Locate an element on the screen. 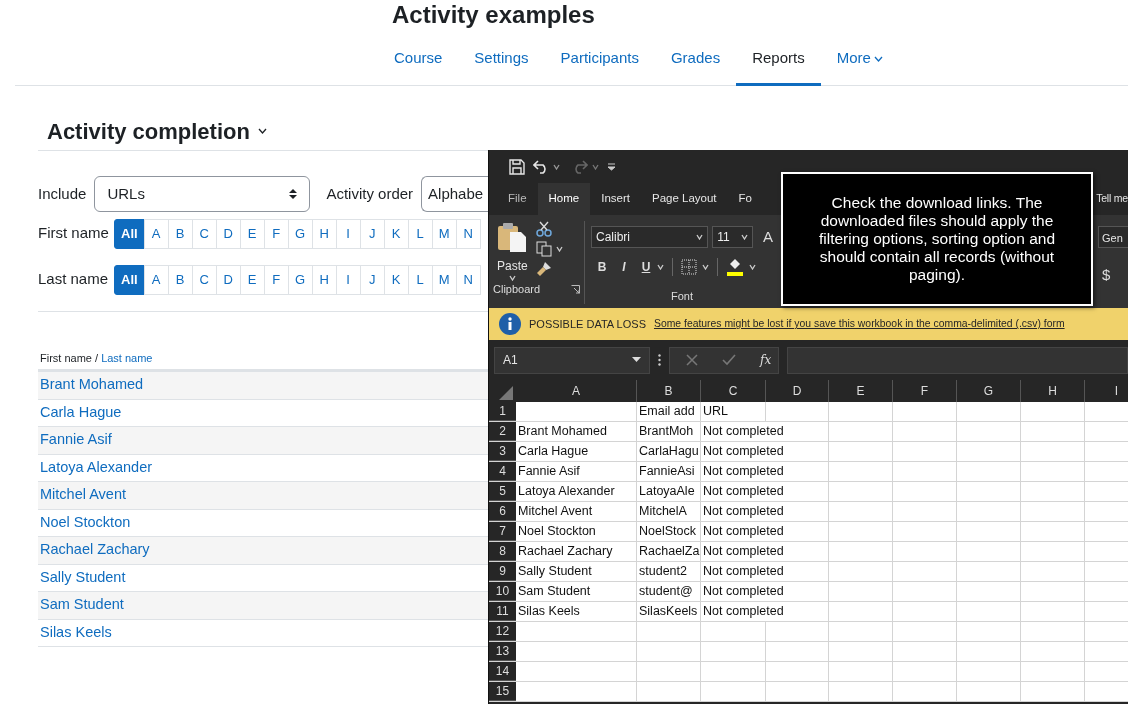  ribbon-tab: Tell me is located at coordinates (1112, 199).